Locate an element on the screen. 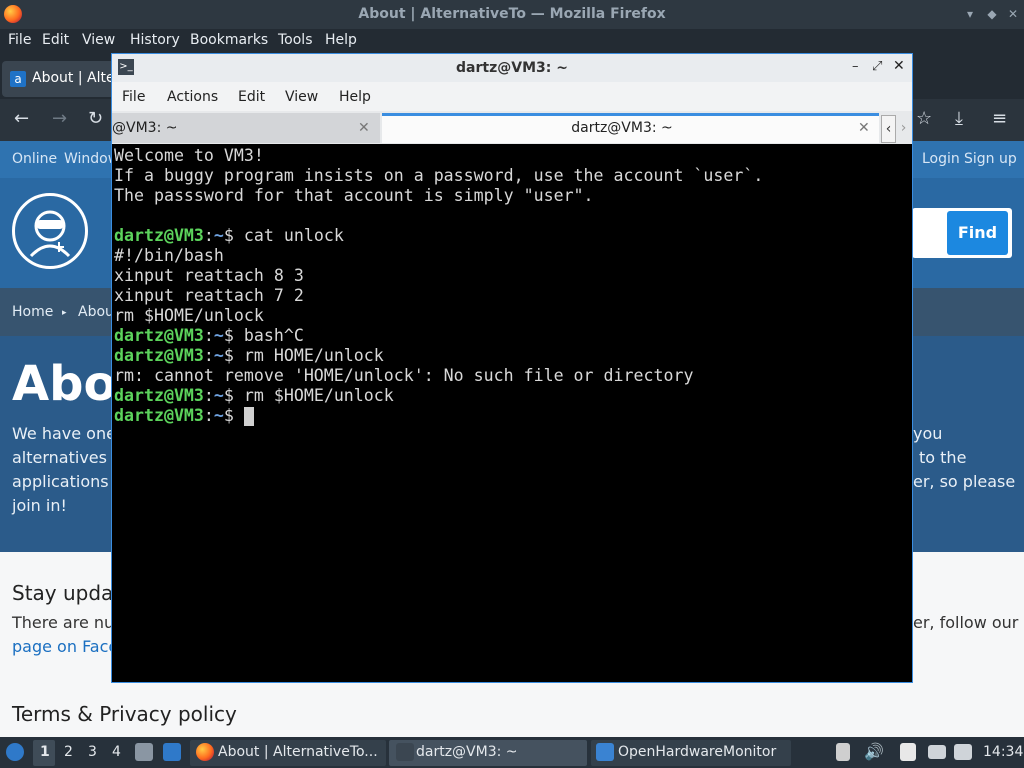  alternativeto-logo is located at coordinates (50, 231).